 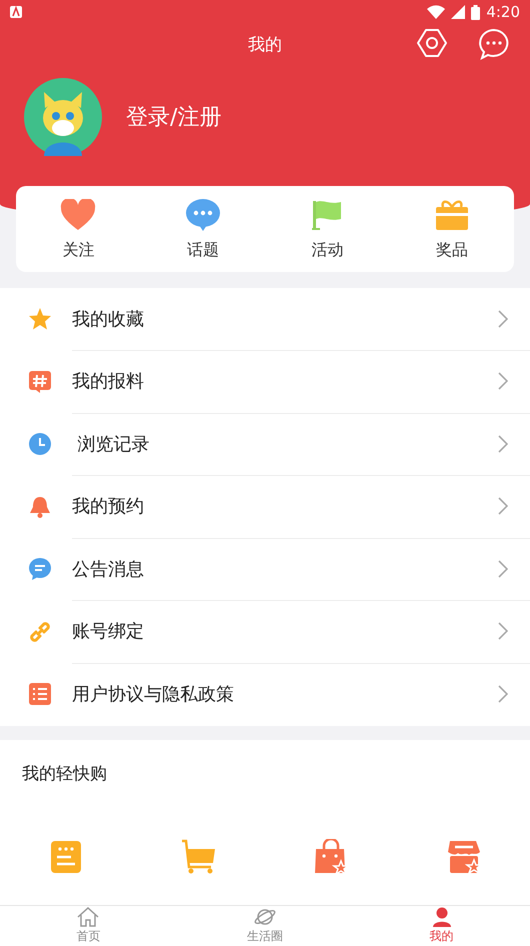 What do you see at coordinates (64, 773) in the screenshot?
I see `section-title: 我的轻快购` at bounding box center [64, 773].